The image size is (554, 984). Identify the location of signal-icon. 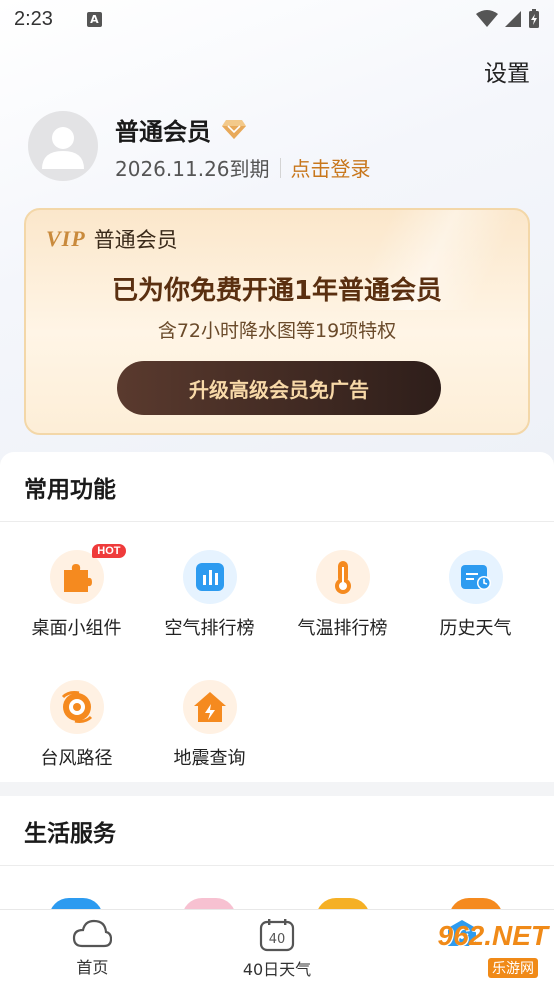
(513, 19).